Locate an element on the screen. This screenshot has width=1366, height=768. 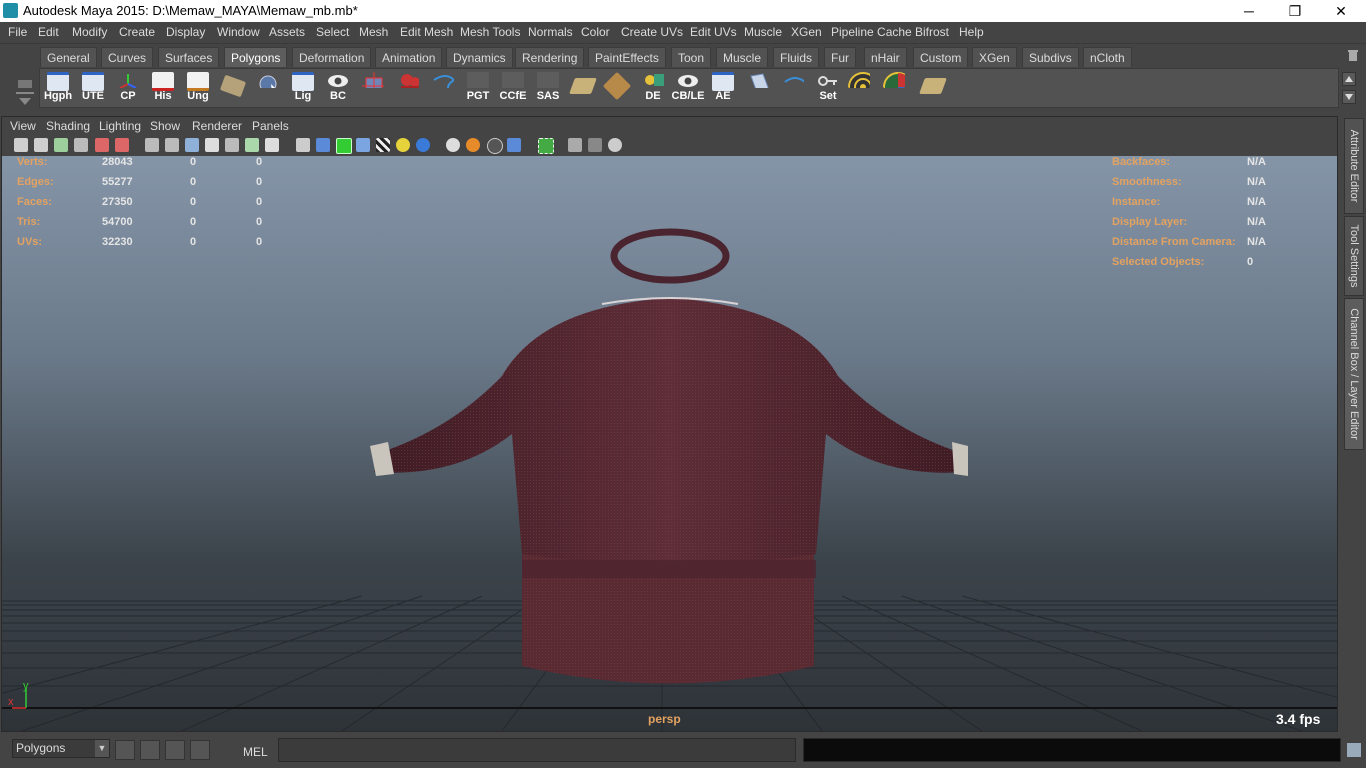
bookmarks-icon is located at coordinates (61, 145).